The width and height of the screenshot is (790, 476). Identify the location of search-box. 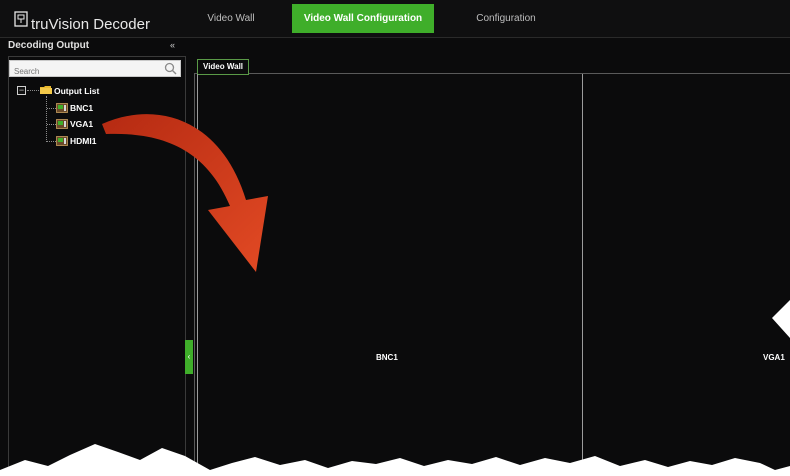
(95, 69).